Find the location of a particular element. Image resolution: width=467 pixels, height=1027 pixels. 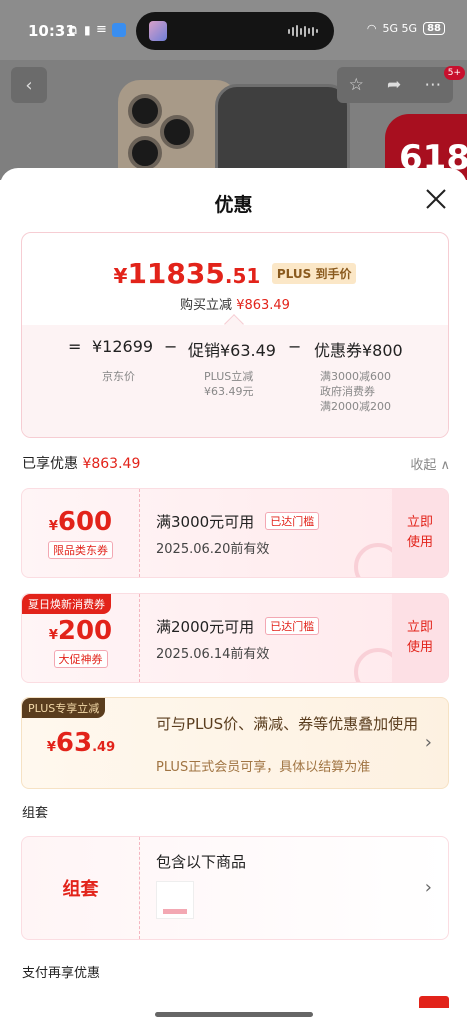

wifi-icon: ◠ is located at coordinates (371, 28).